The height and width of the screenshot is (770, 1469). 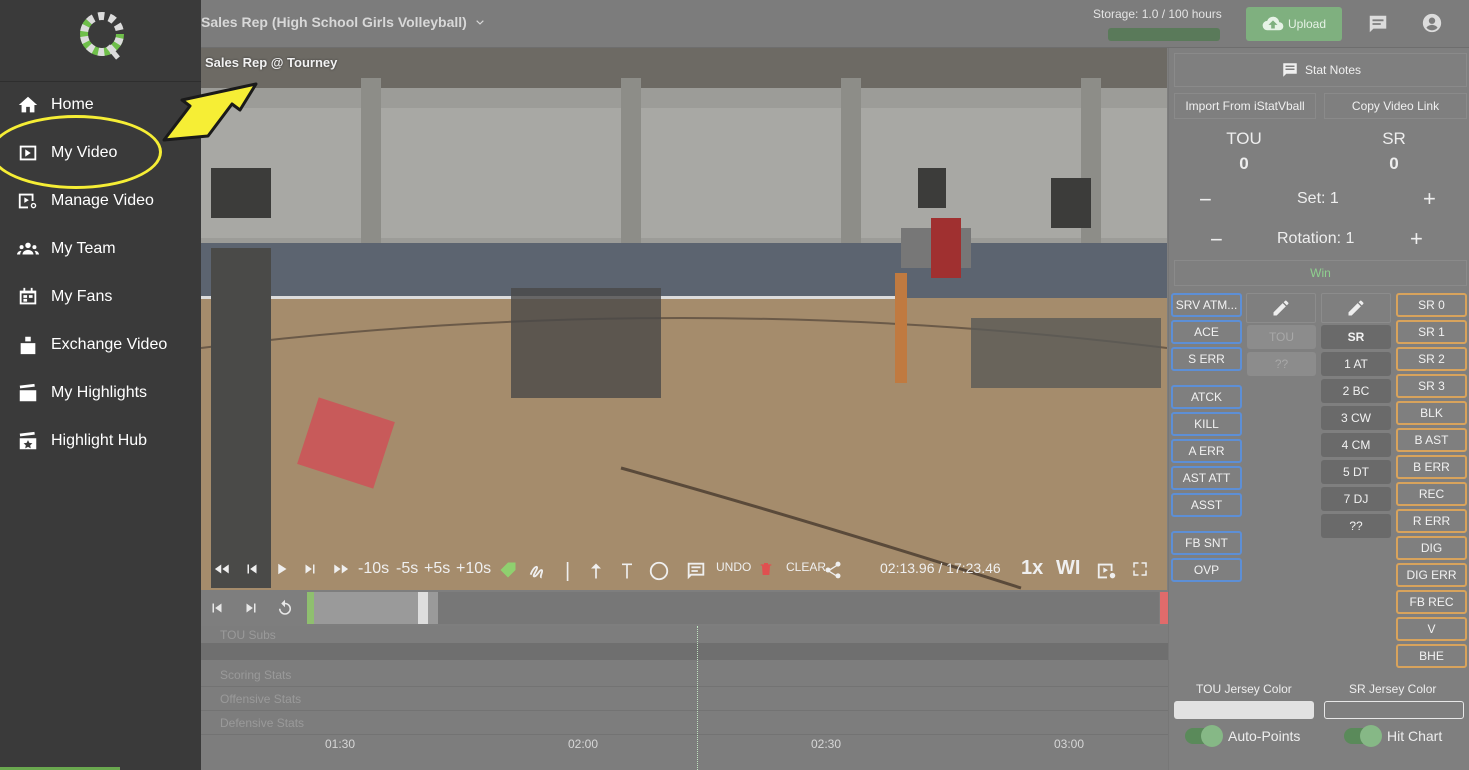 I want to click on sidebar-item-my-highlights: My Highlights, so click(x=100, y=393).